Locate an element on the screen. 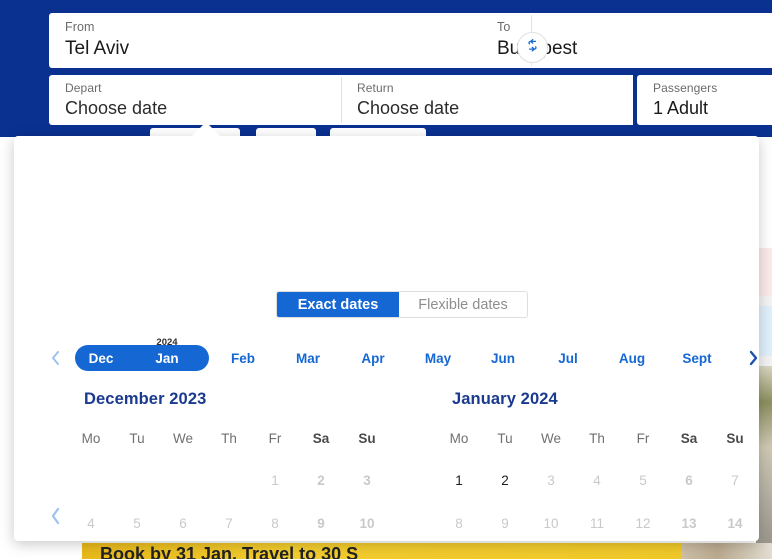  month-strip-item-label: Sept is located at coordinates (697, 358).